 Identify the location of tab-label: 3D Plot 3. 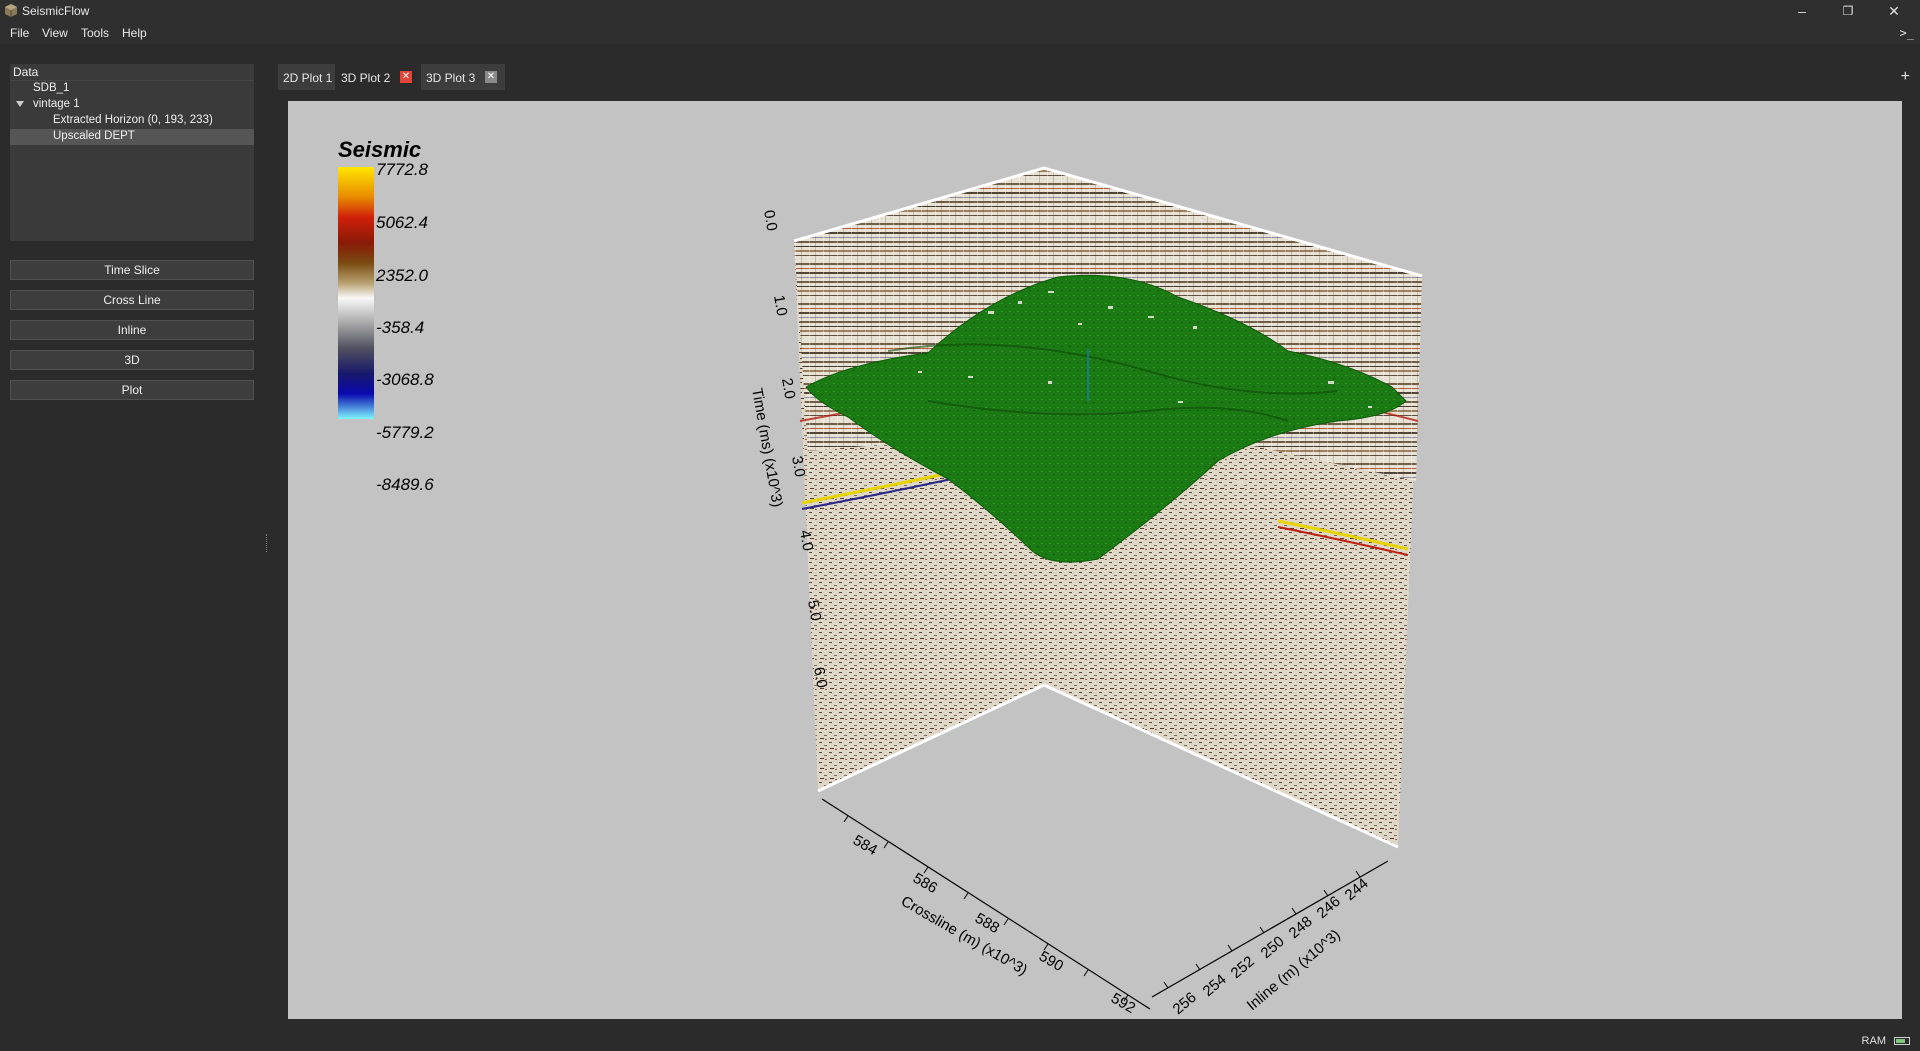
(451, 78).